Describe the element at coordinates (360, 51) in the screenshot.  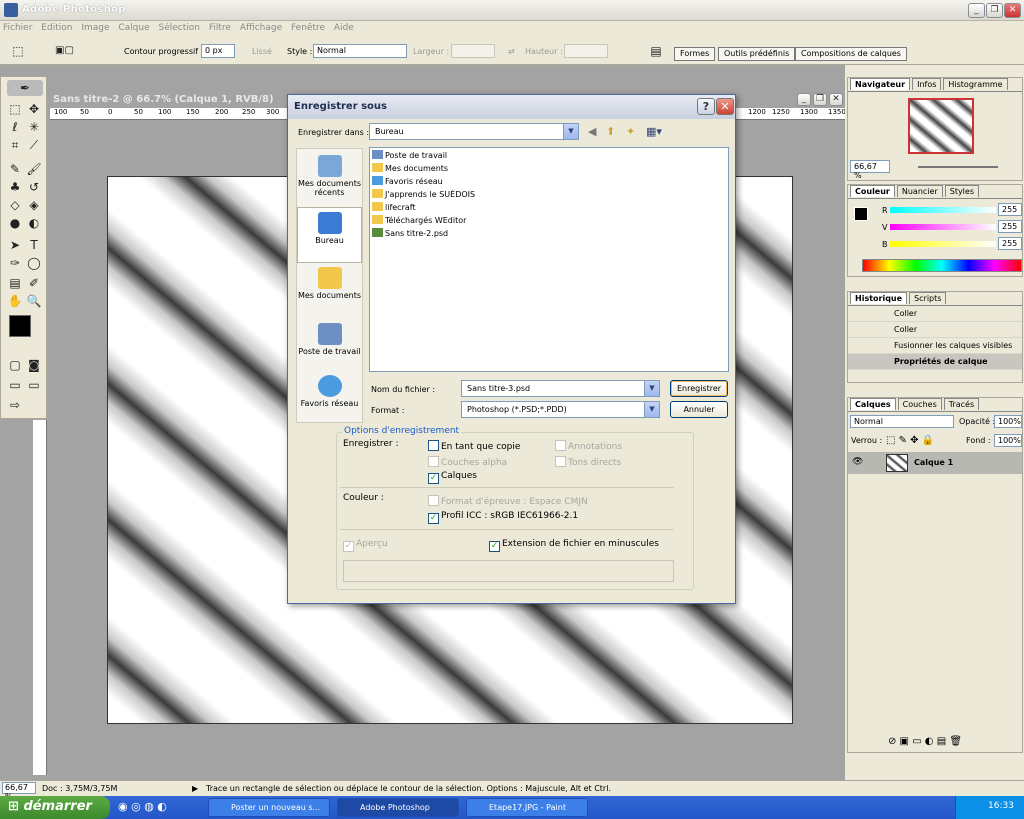
I see `style-select: Normal` at that location.